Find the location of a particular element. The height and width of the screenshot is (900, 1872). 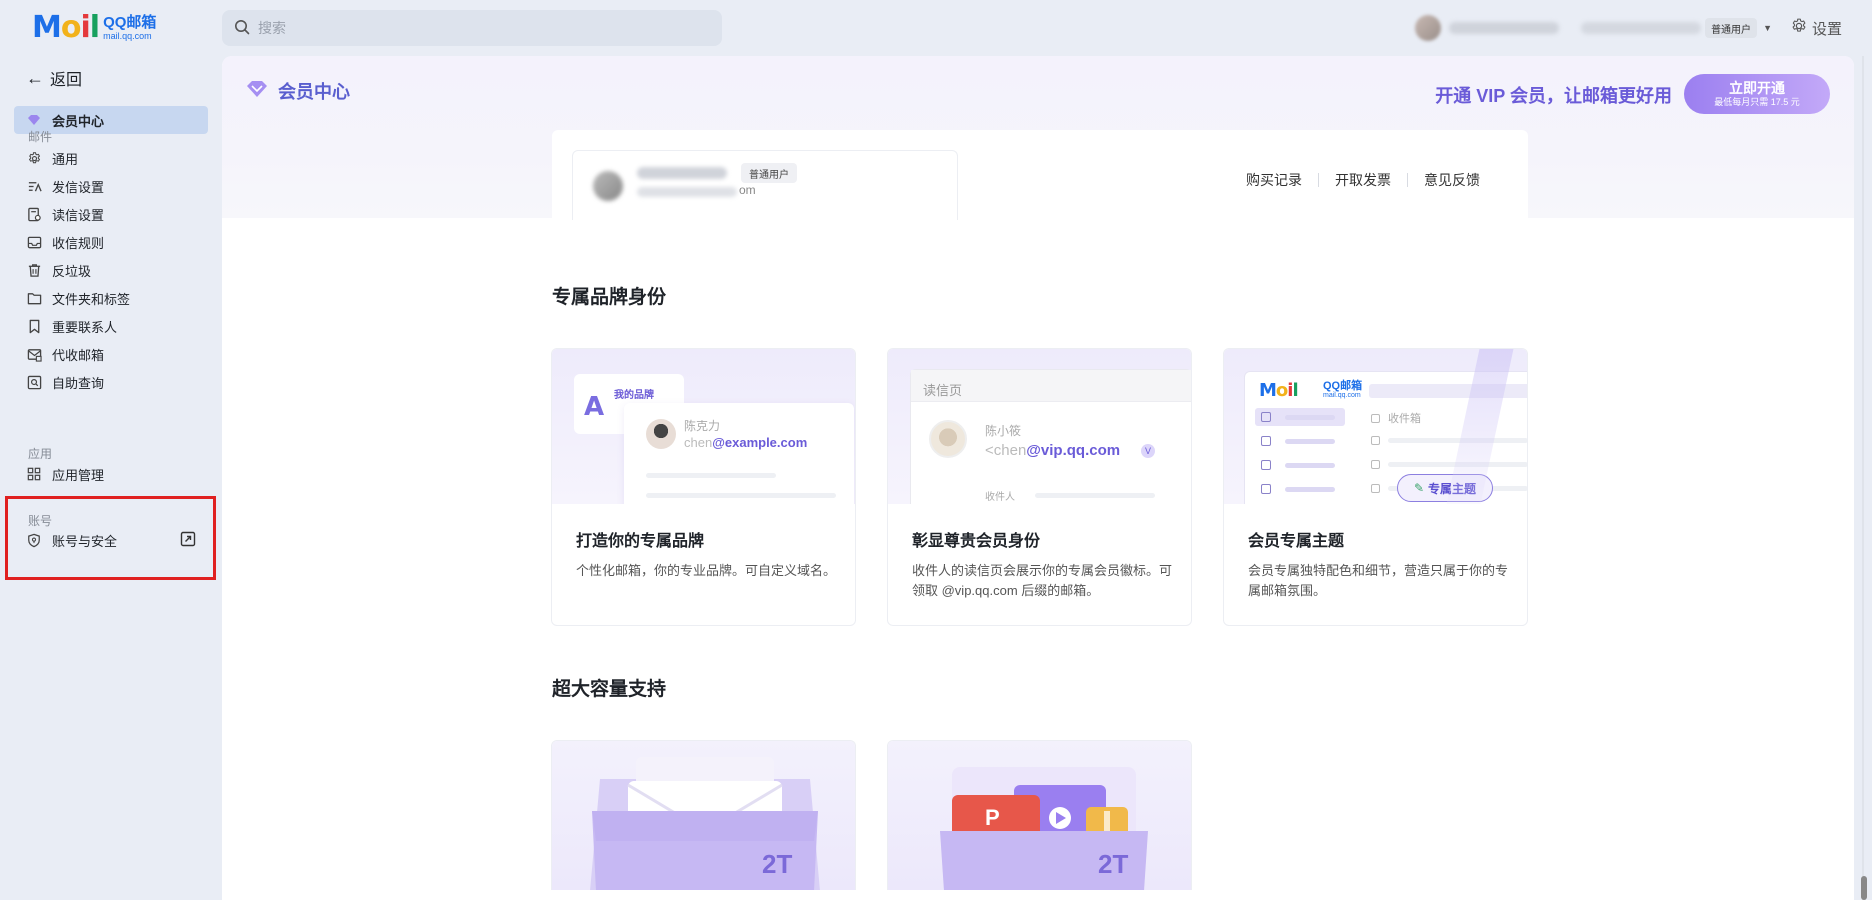

chevron-down-icon: ▼ is located at coordinates (1767, 28).